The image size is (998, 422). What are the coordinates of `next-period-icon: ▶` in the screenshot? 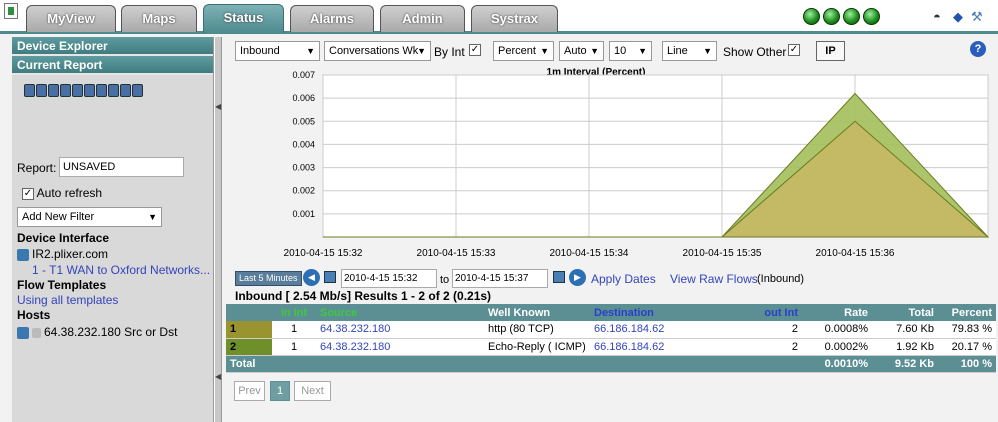 It's located at (577, 277).